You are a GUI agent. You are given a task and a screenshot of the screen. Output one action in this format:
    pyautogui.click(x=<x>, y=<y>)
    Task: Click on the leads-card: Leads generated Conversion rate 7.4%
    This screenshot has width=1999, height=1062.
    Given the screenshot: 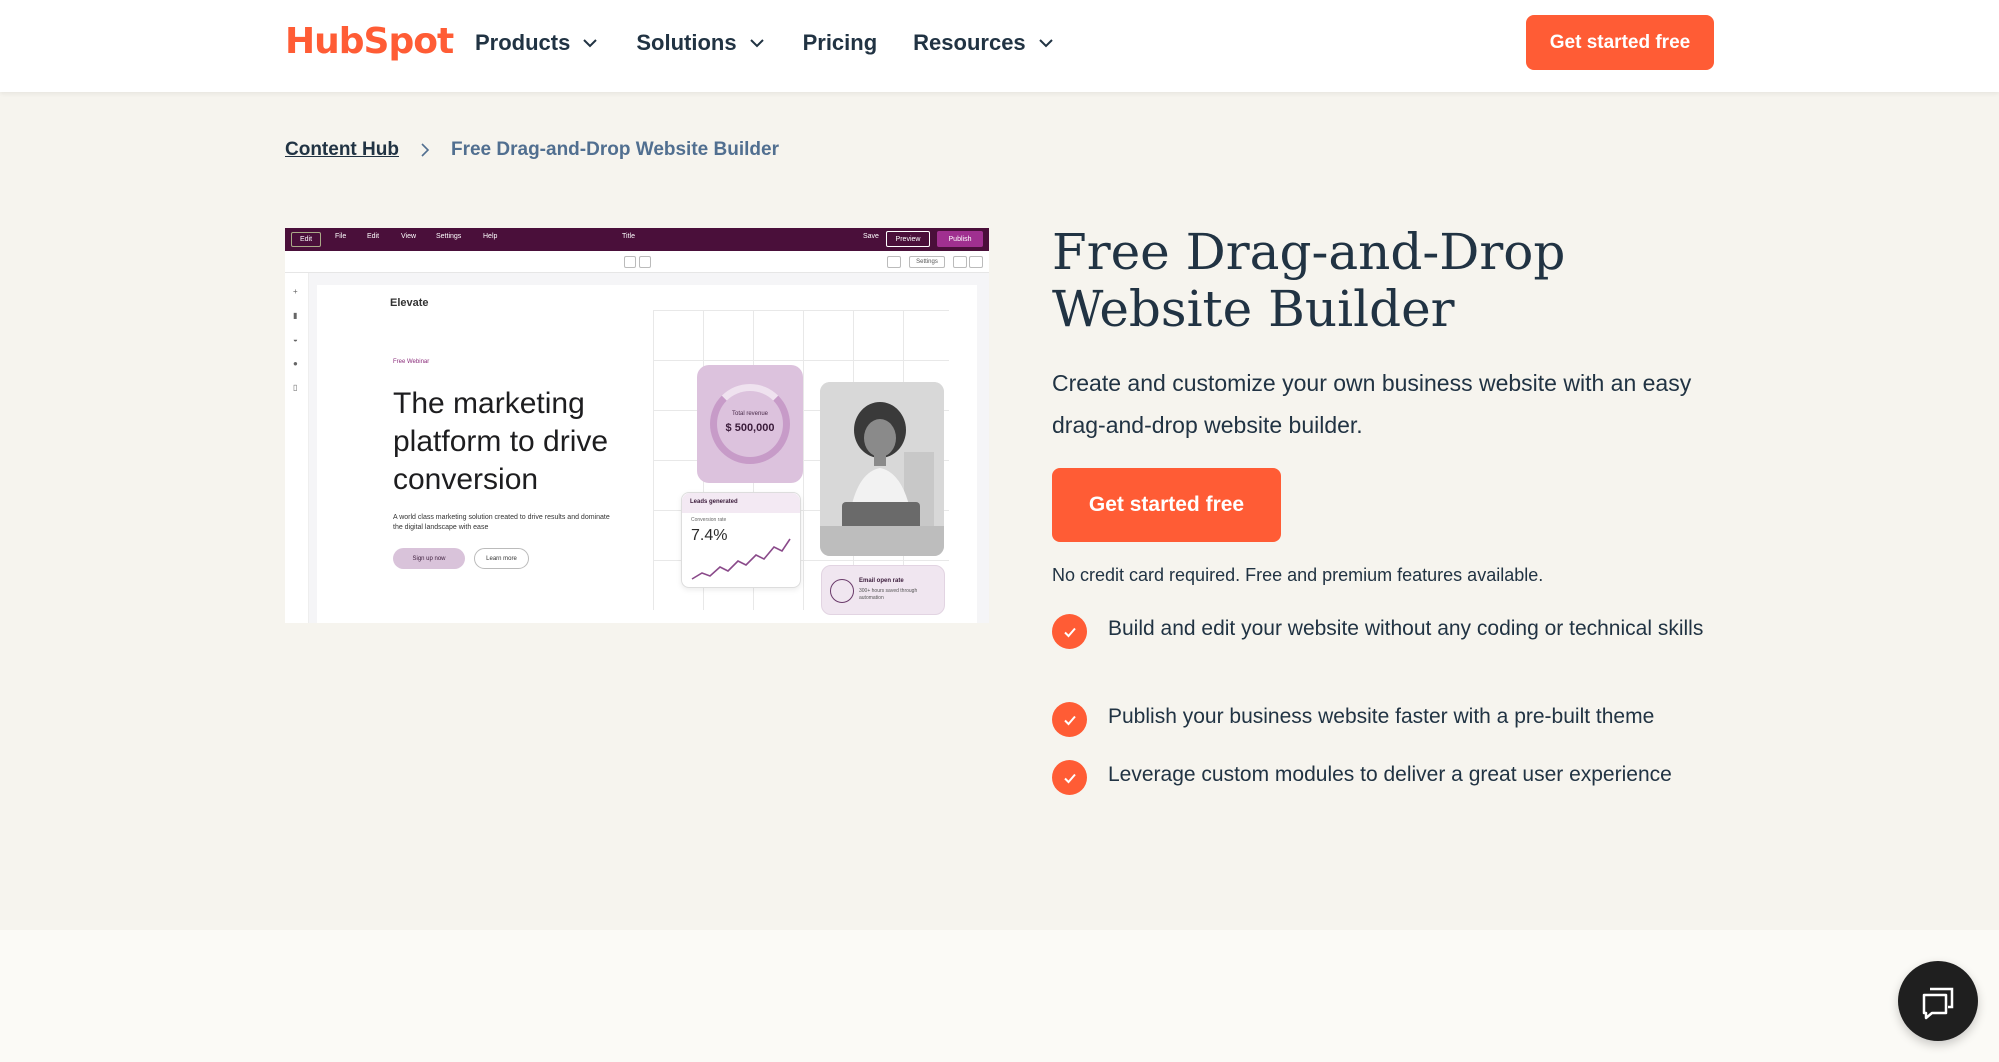 What is the action you would take?
    pyautogui.click(x=741, y=540)
    